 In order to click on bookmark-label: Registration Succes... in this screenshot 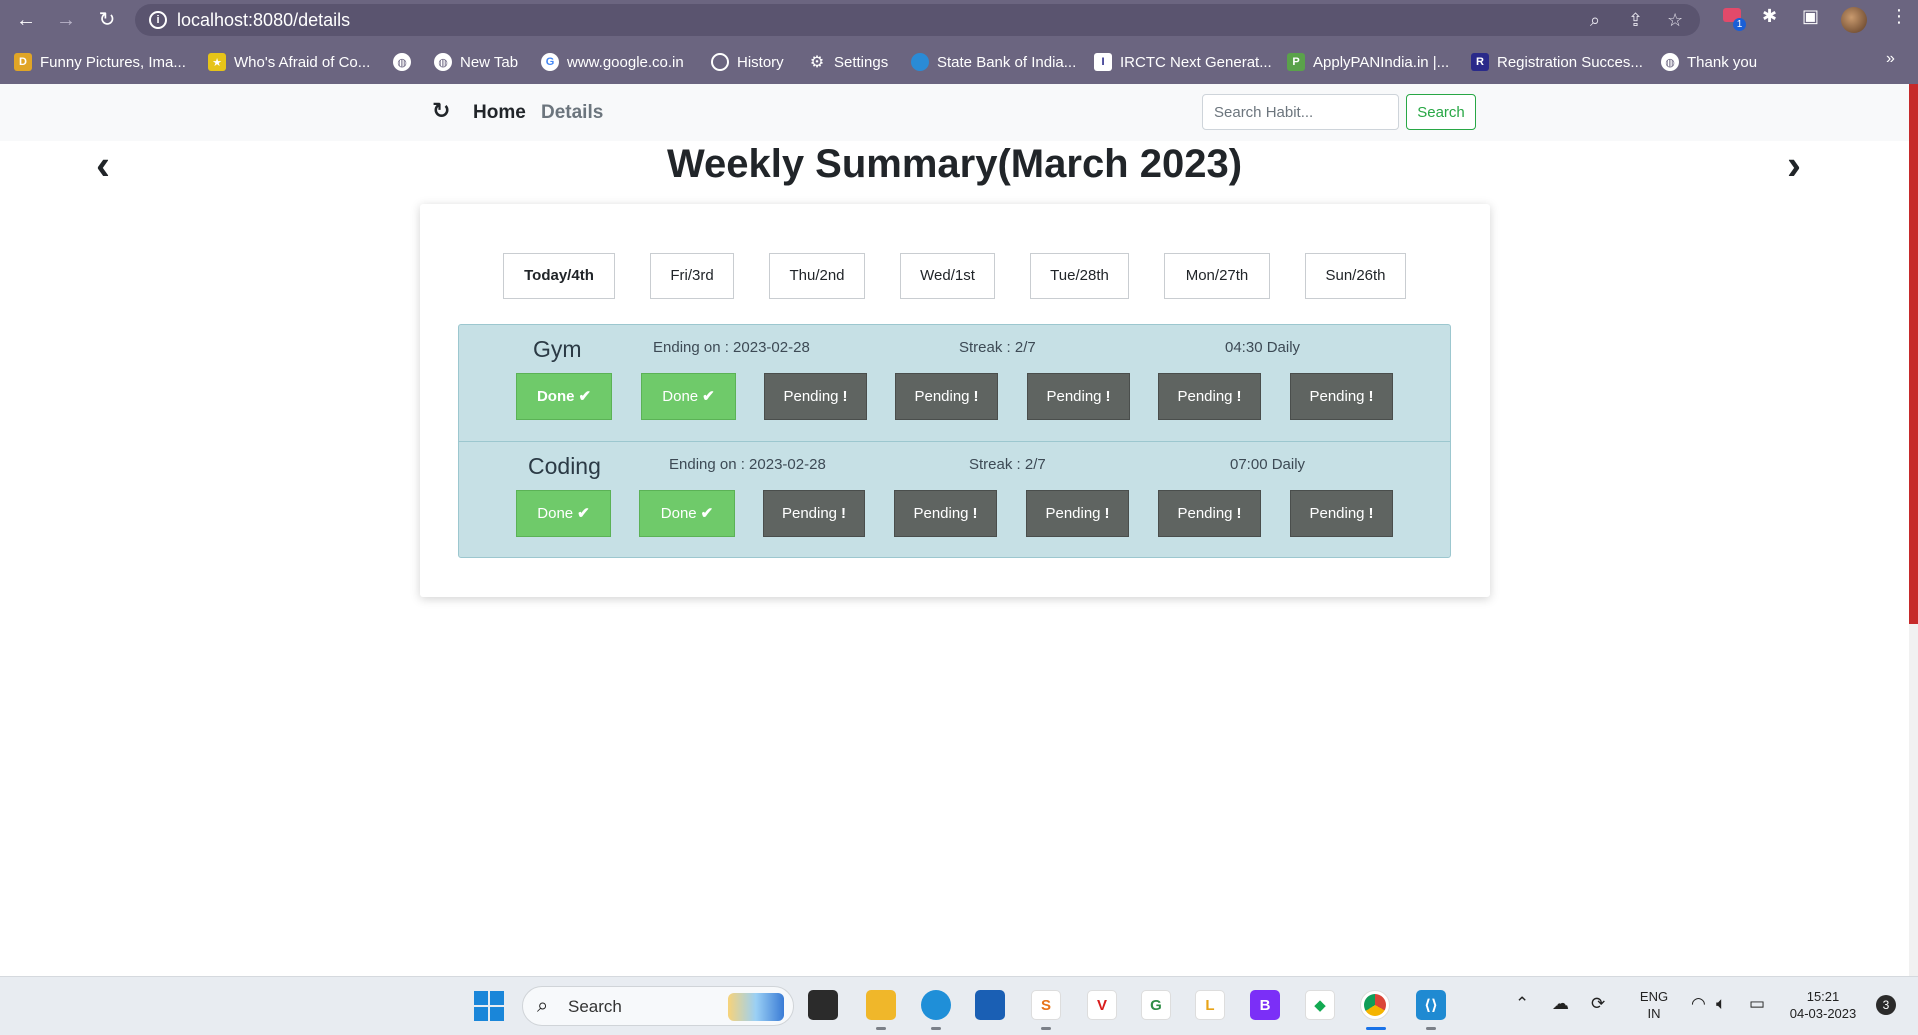, I will do `click(1570, 62)`.